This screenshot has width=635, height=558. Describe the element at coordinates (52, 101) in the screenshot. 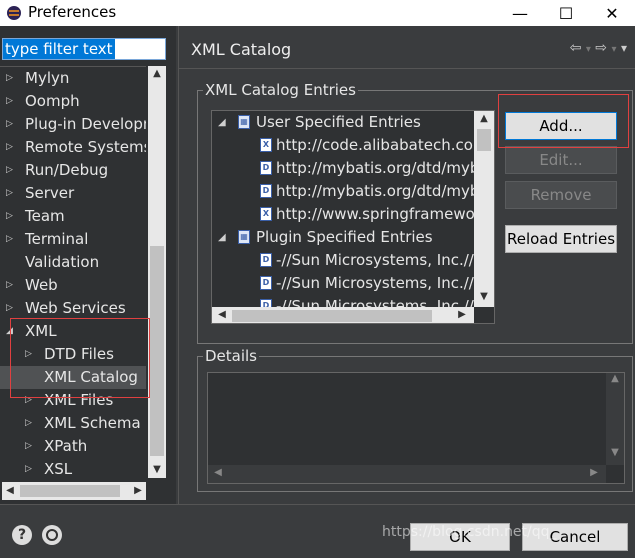

I see `tree-item-label: Oomph` at that location.